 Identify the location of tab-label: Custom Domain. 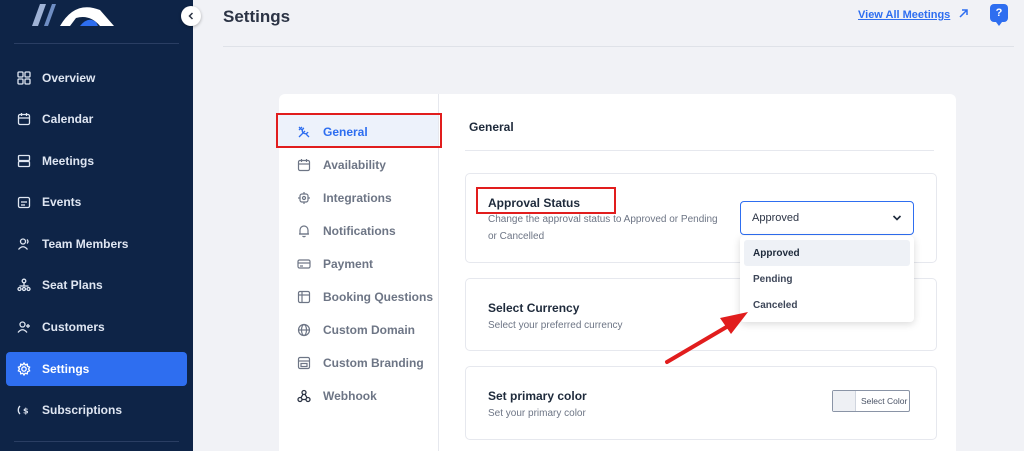
(369, 329).